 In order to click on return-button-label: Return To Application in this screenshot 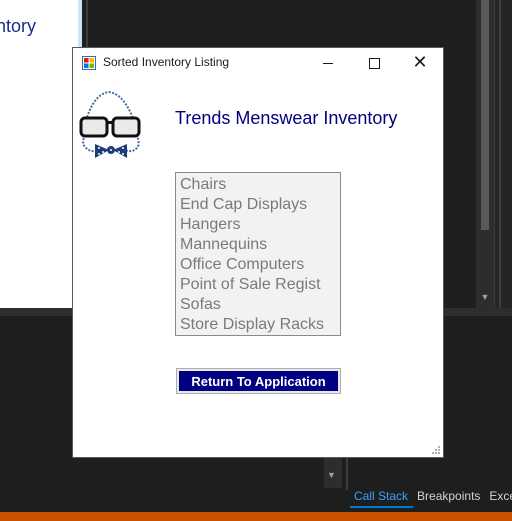, I will do `click(258, 381)`.